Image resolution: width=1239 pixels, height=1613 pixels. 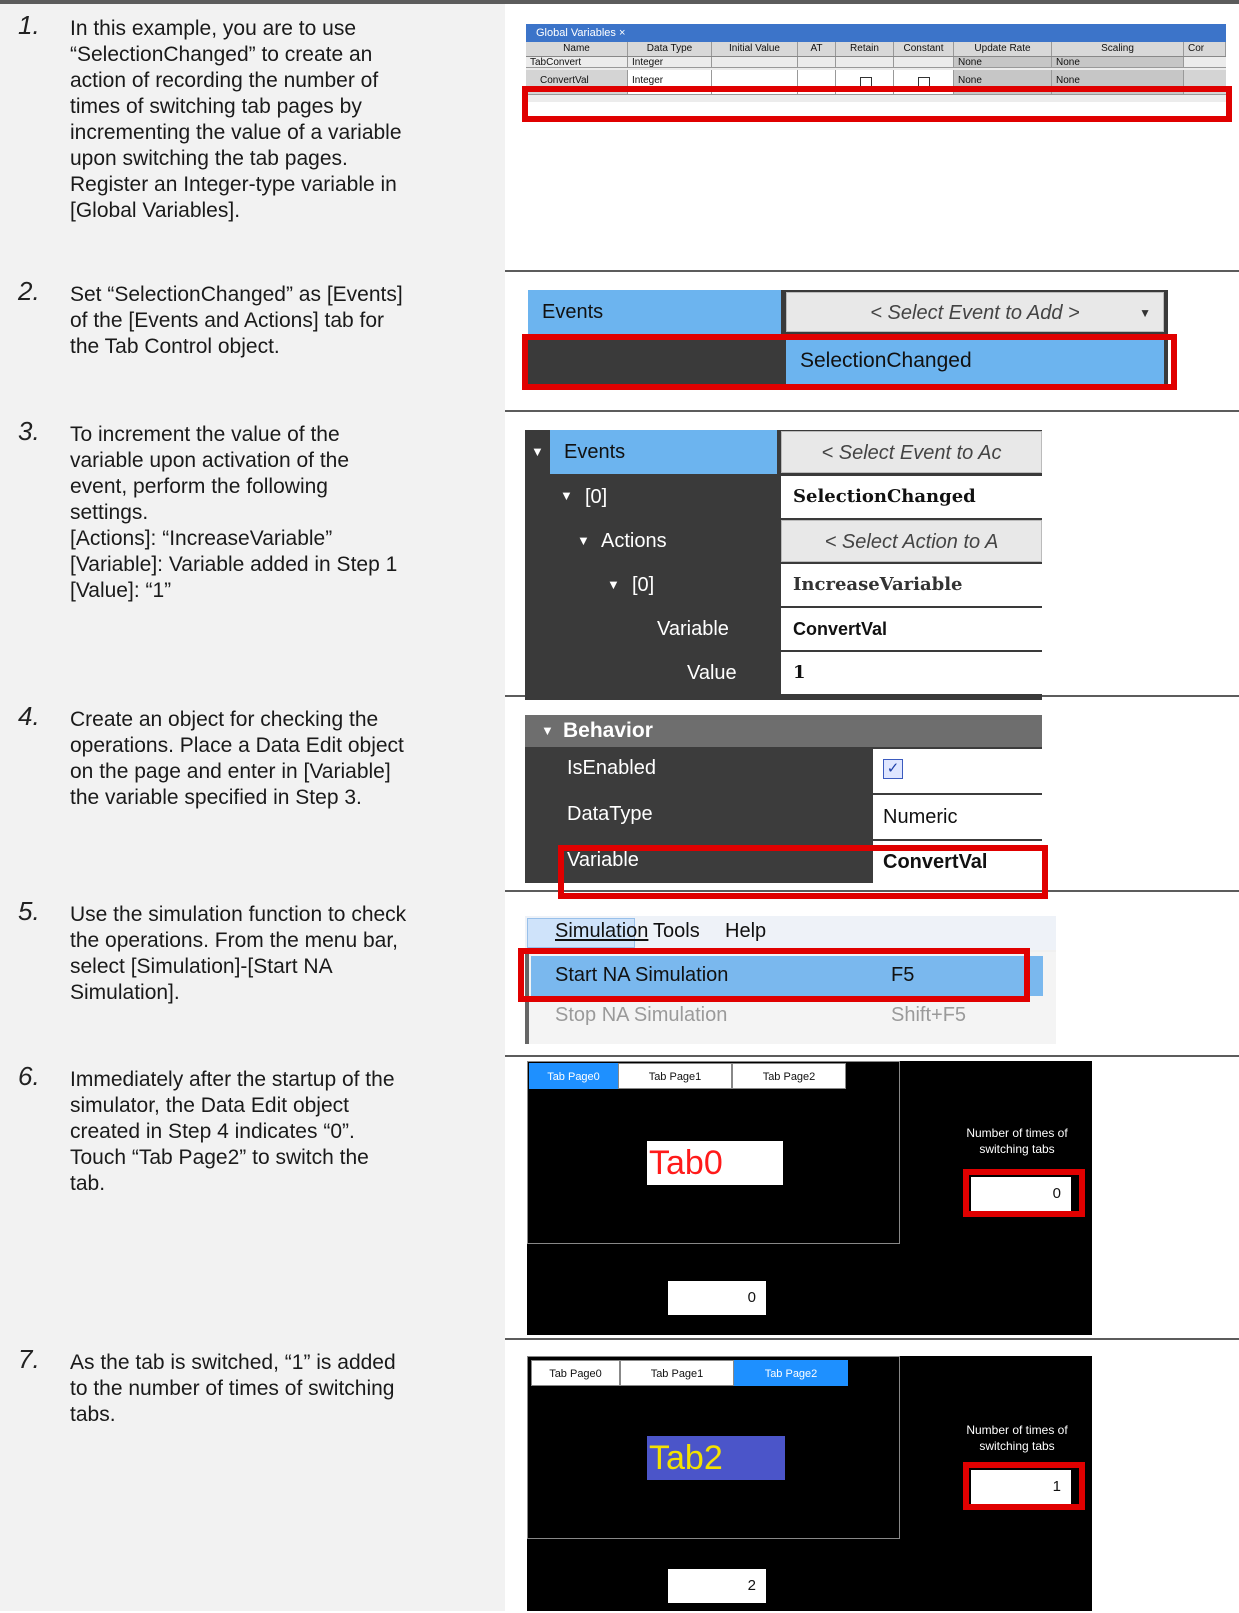 What do you see at coordinates (1145, 313) in the screenshot?
I see `chevron-down-icon: ▼` at bounding box center [1145, 313].